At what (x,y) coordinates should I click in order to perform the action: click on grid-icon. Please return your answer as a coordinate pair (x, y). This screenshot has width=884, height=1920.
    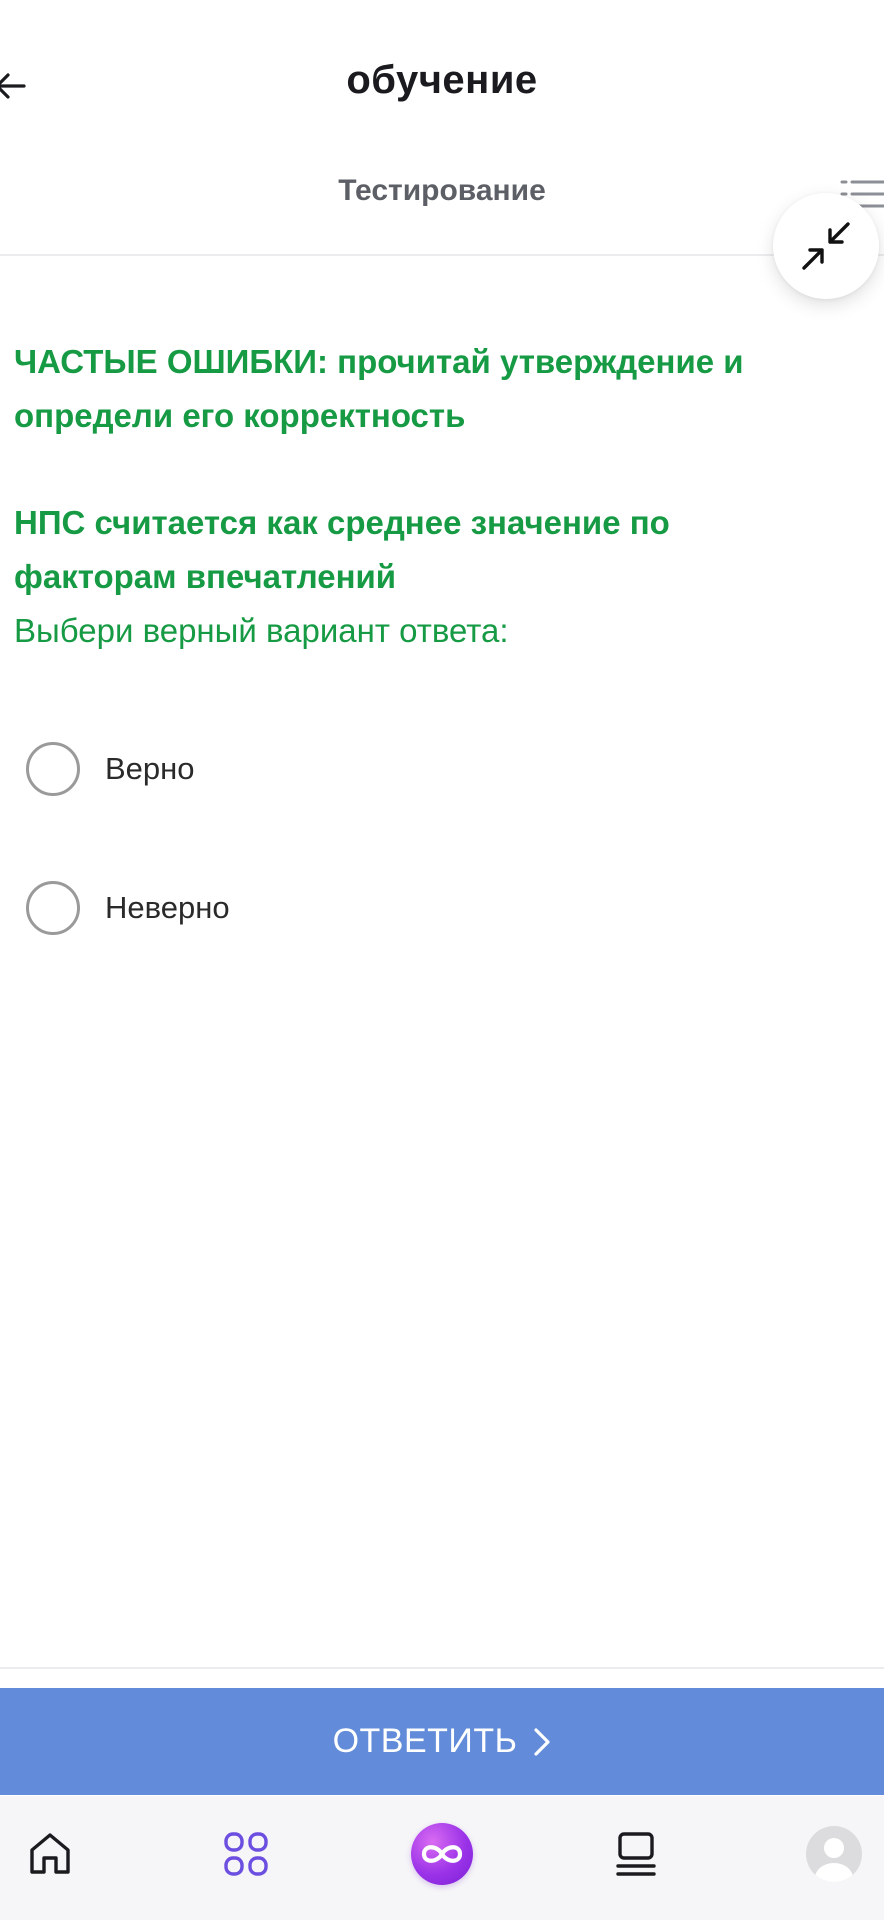
    Looking at the image, I should click on (246, 1854).